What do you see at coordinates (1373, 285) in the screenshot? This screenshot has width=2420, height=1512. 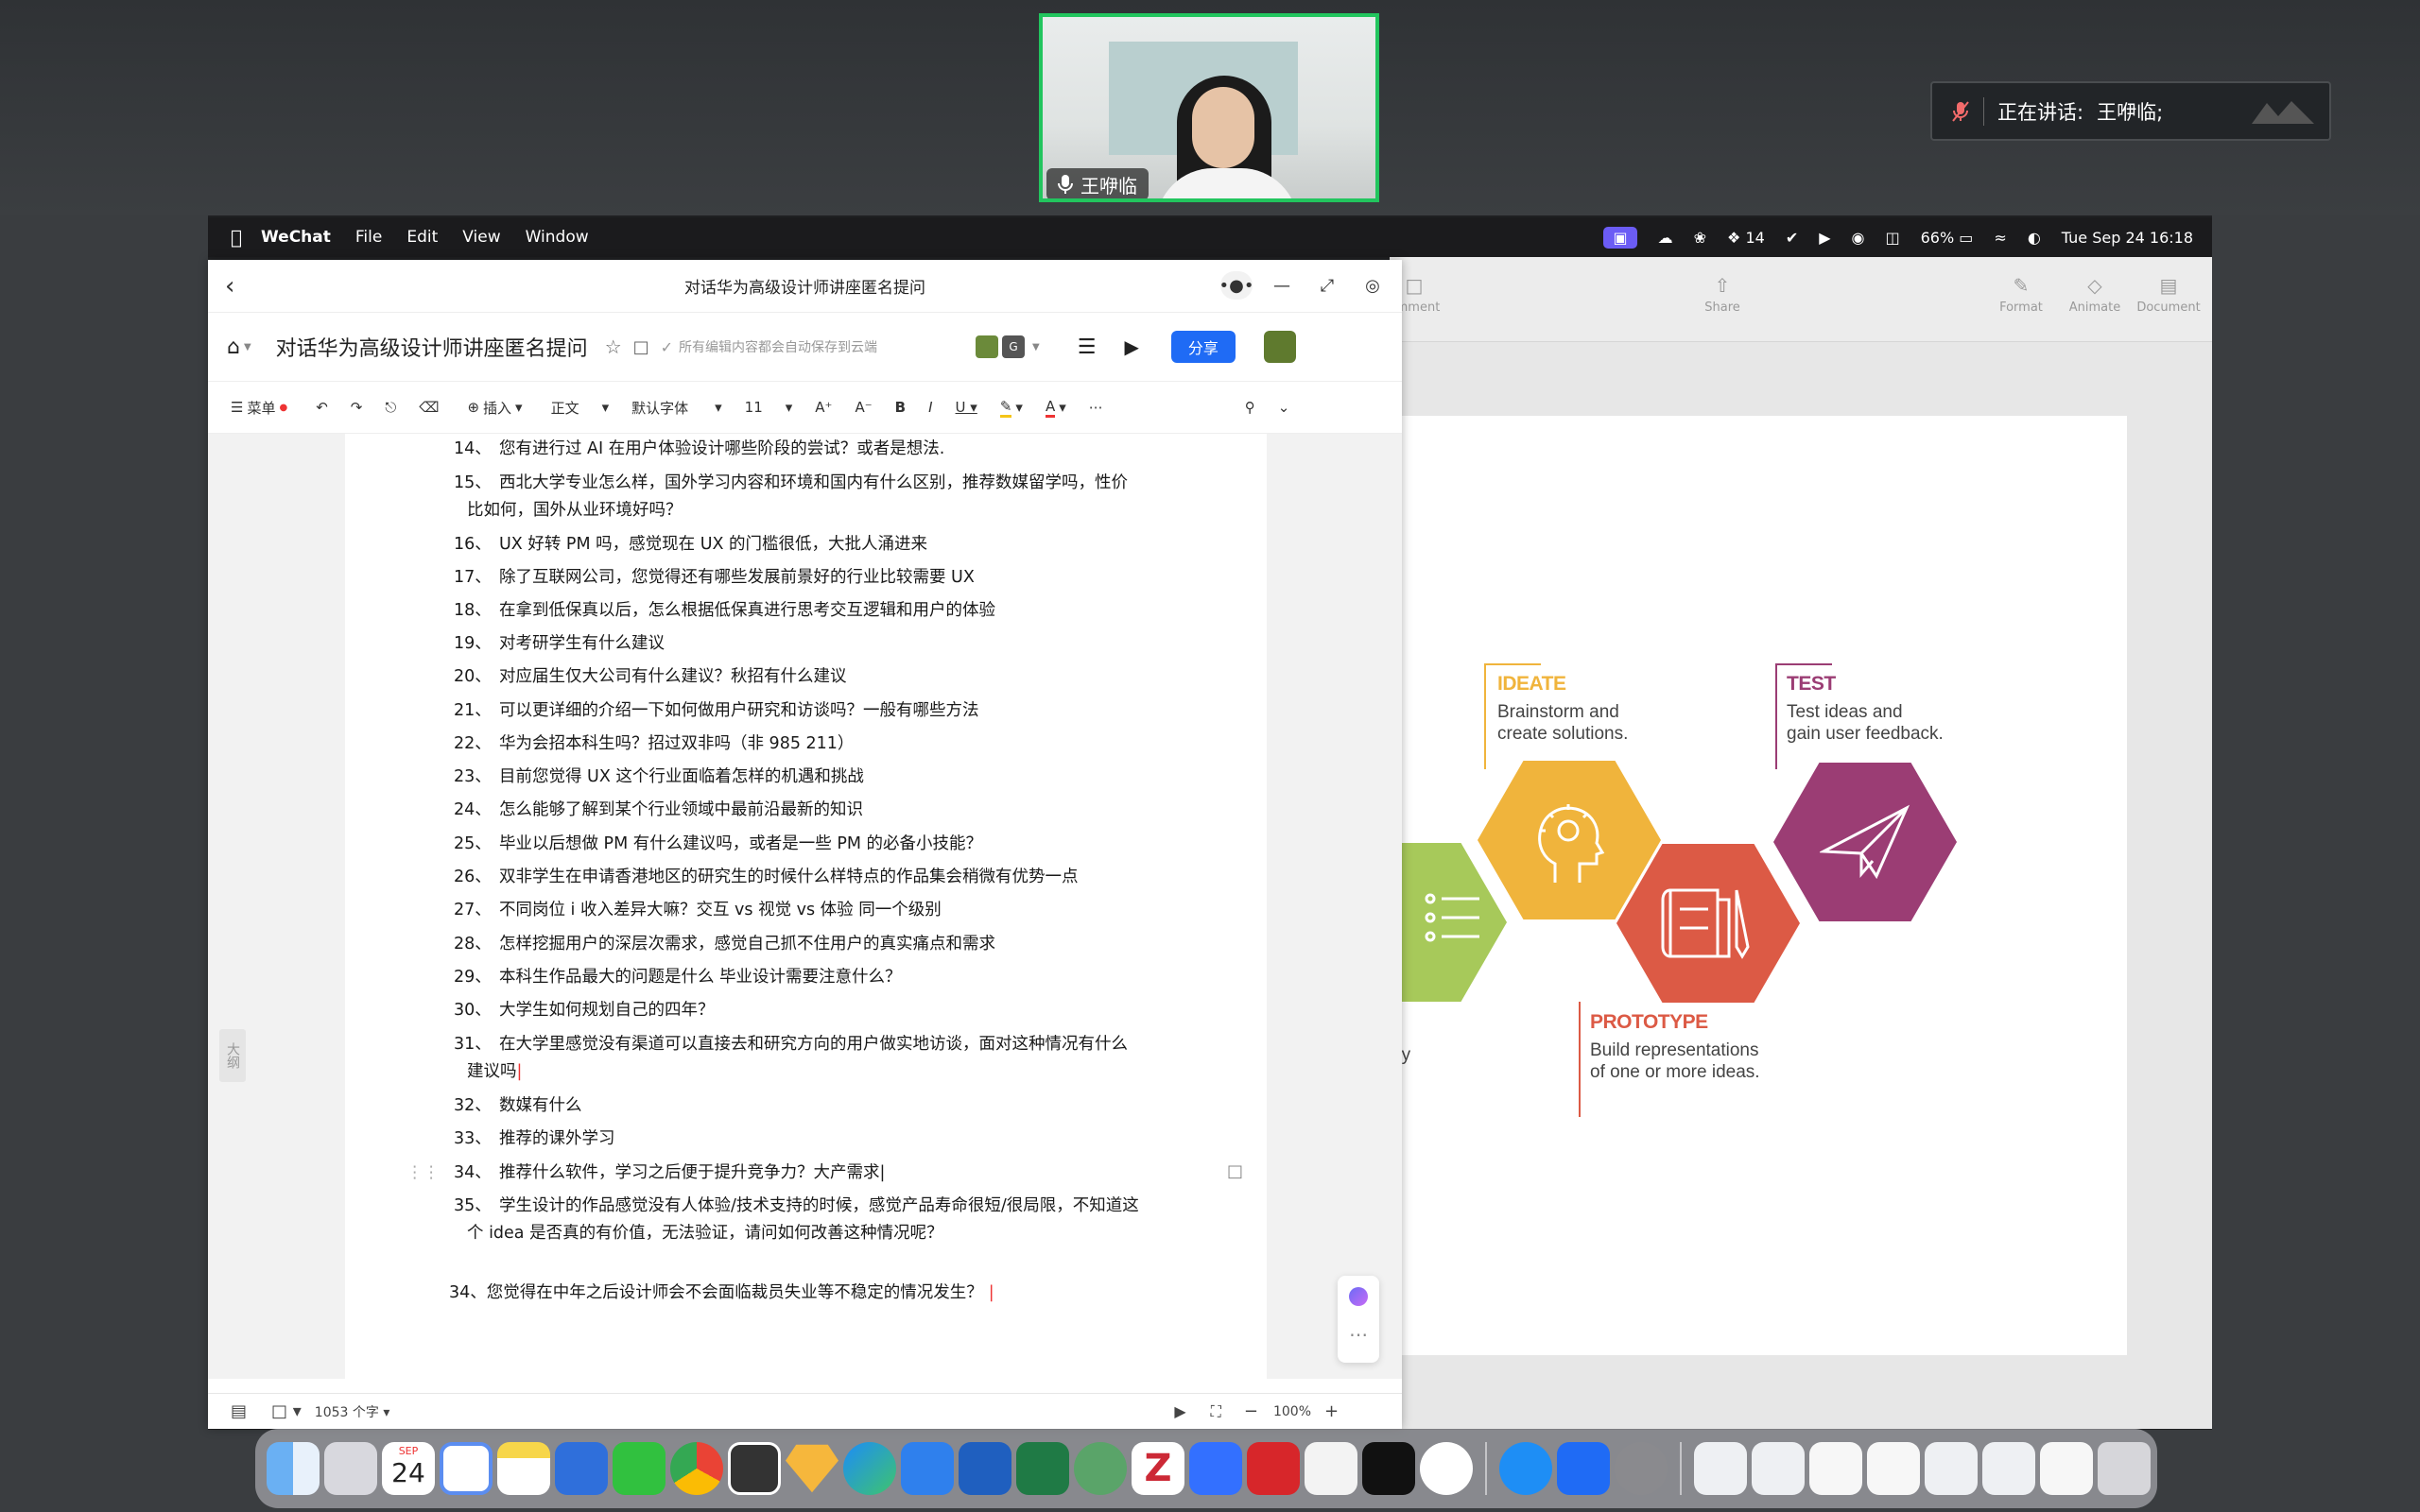 I see `close-icon: ◎` at bounding box center [1373, 285].